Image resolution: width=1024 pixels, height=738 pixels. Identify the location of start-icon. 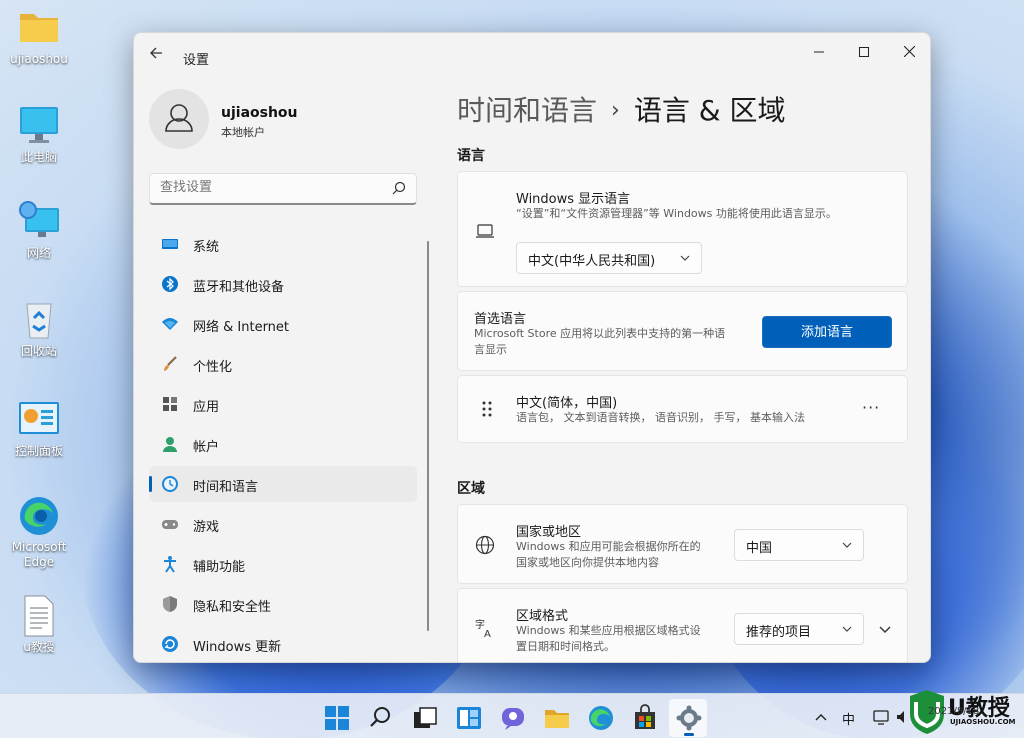
(337, 718).